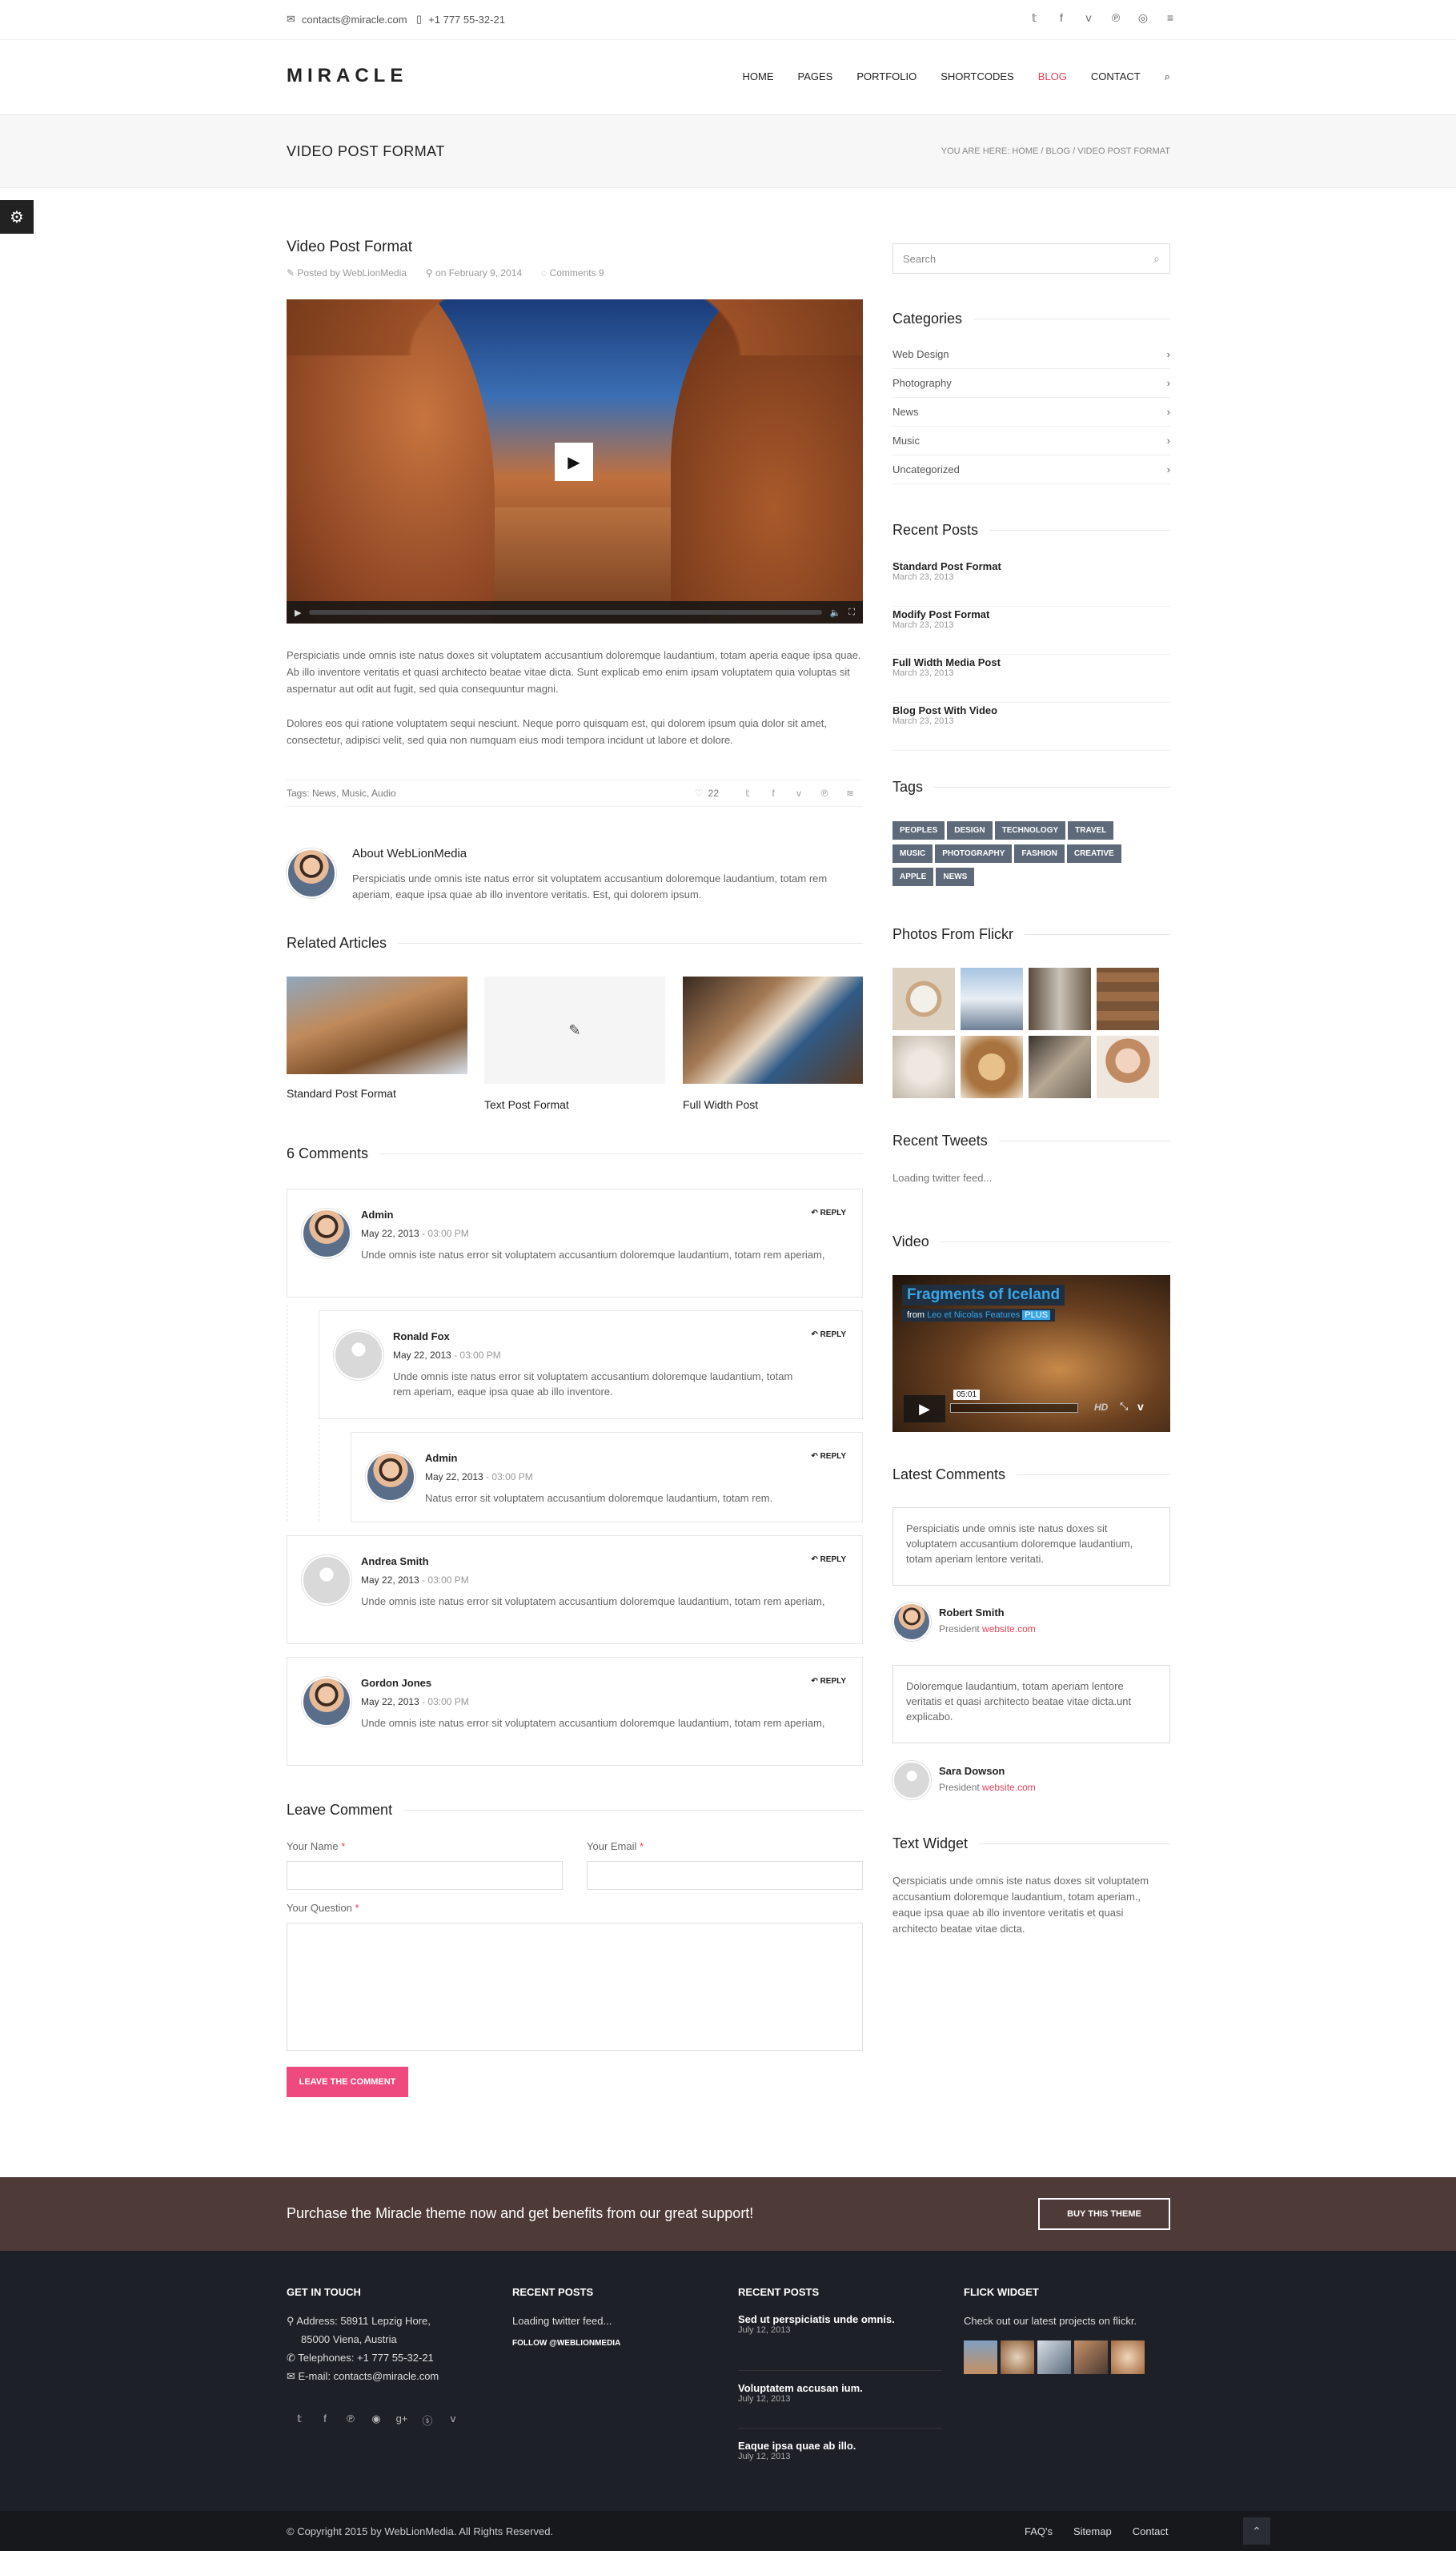 The height and width of the screenshot is (2551, 1456). I want to click on footer-post-item: Voluptatem accusan ium. July 12, 2013, so click(840, 2400).